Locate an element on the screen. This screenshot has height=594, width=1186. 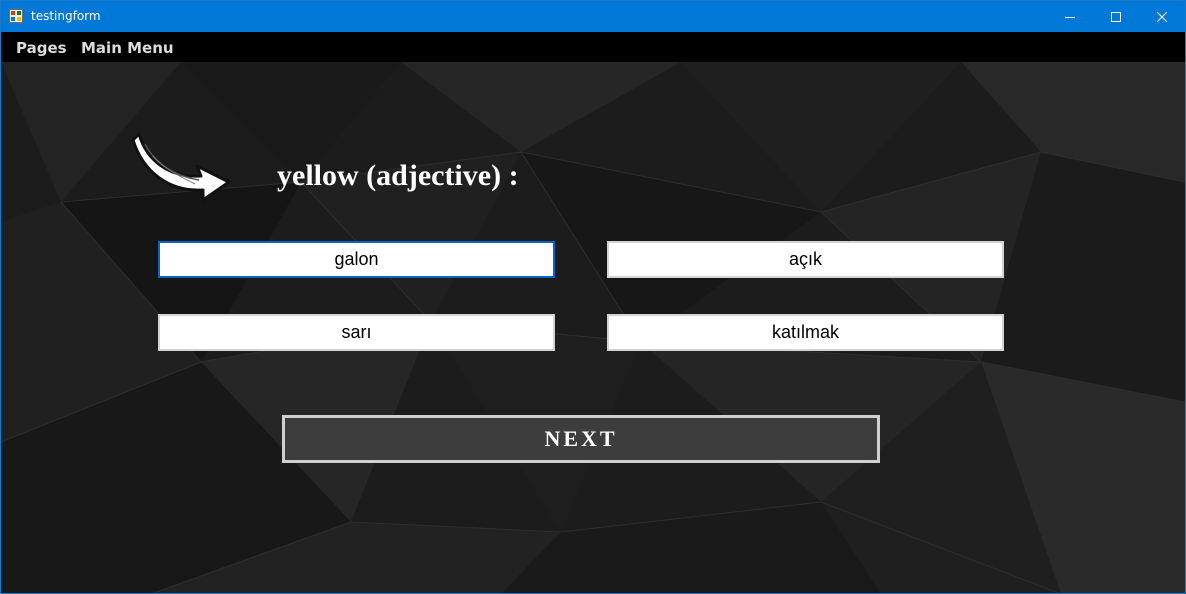
next-button: NEXT is located at coordinates (581, 439).